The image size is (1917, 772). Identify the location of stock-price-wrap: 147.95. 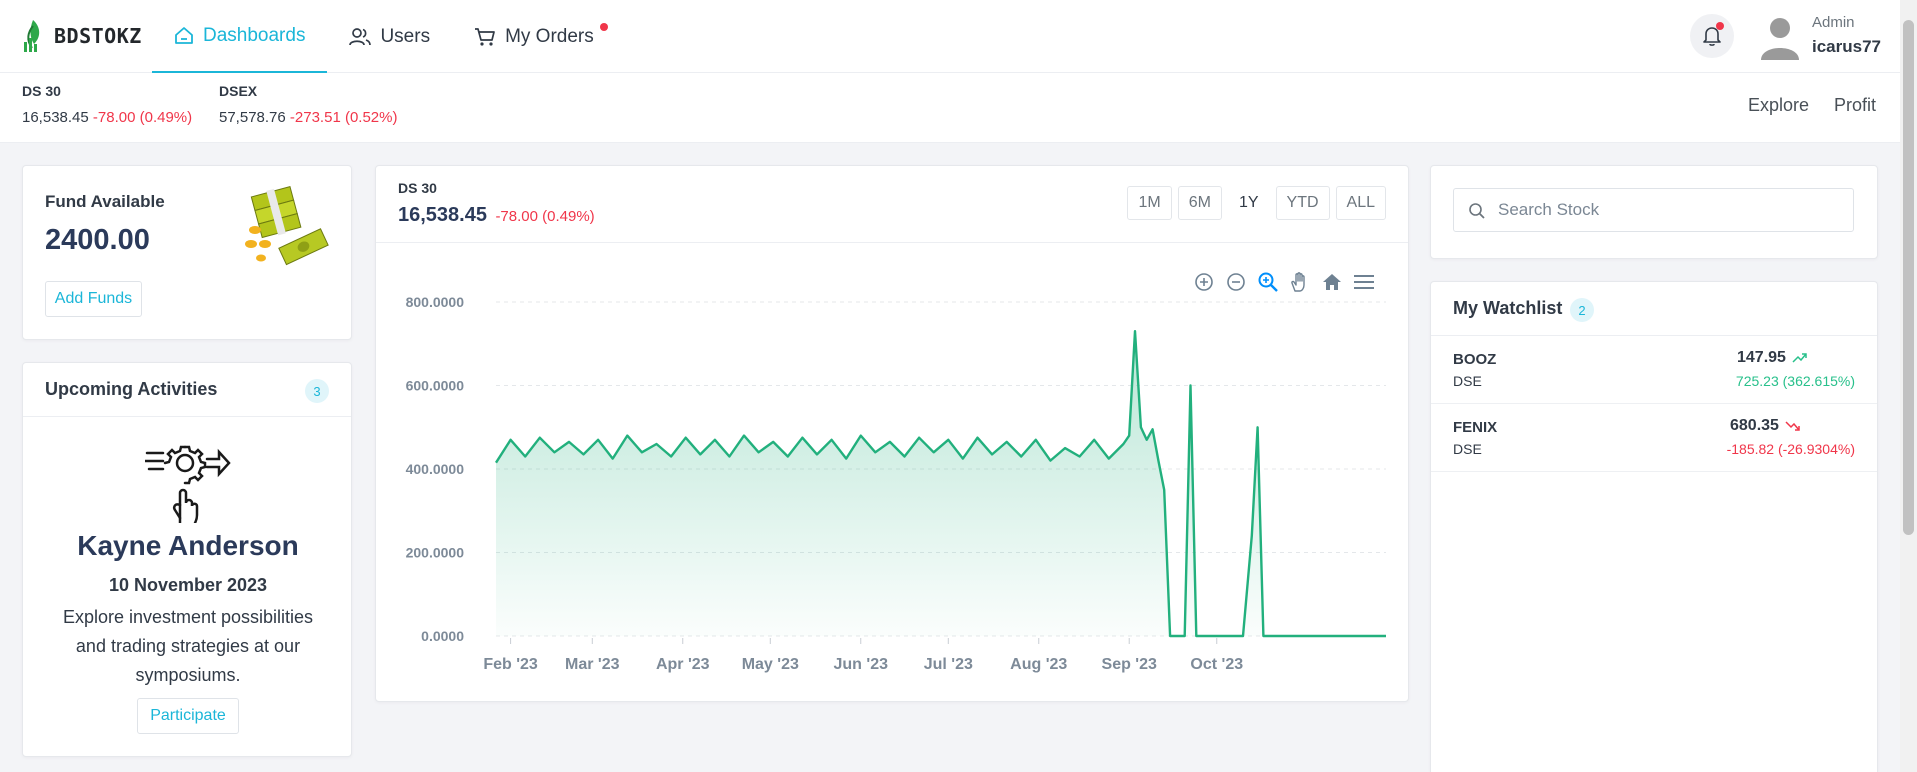
(1772, 358).